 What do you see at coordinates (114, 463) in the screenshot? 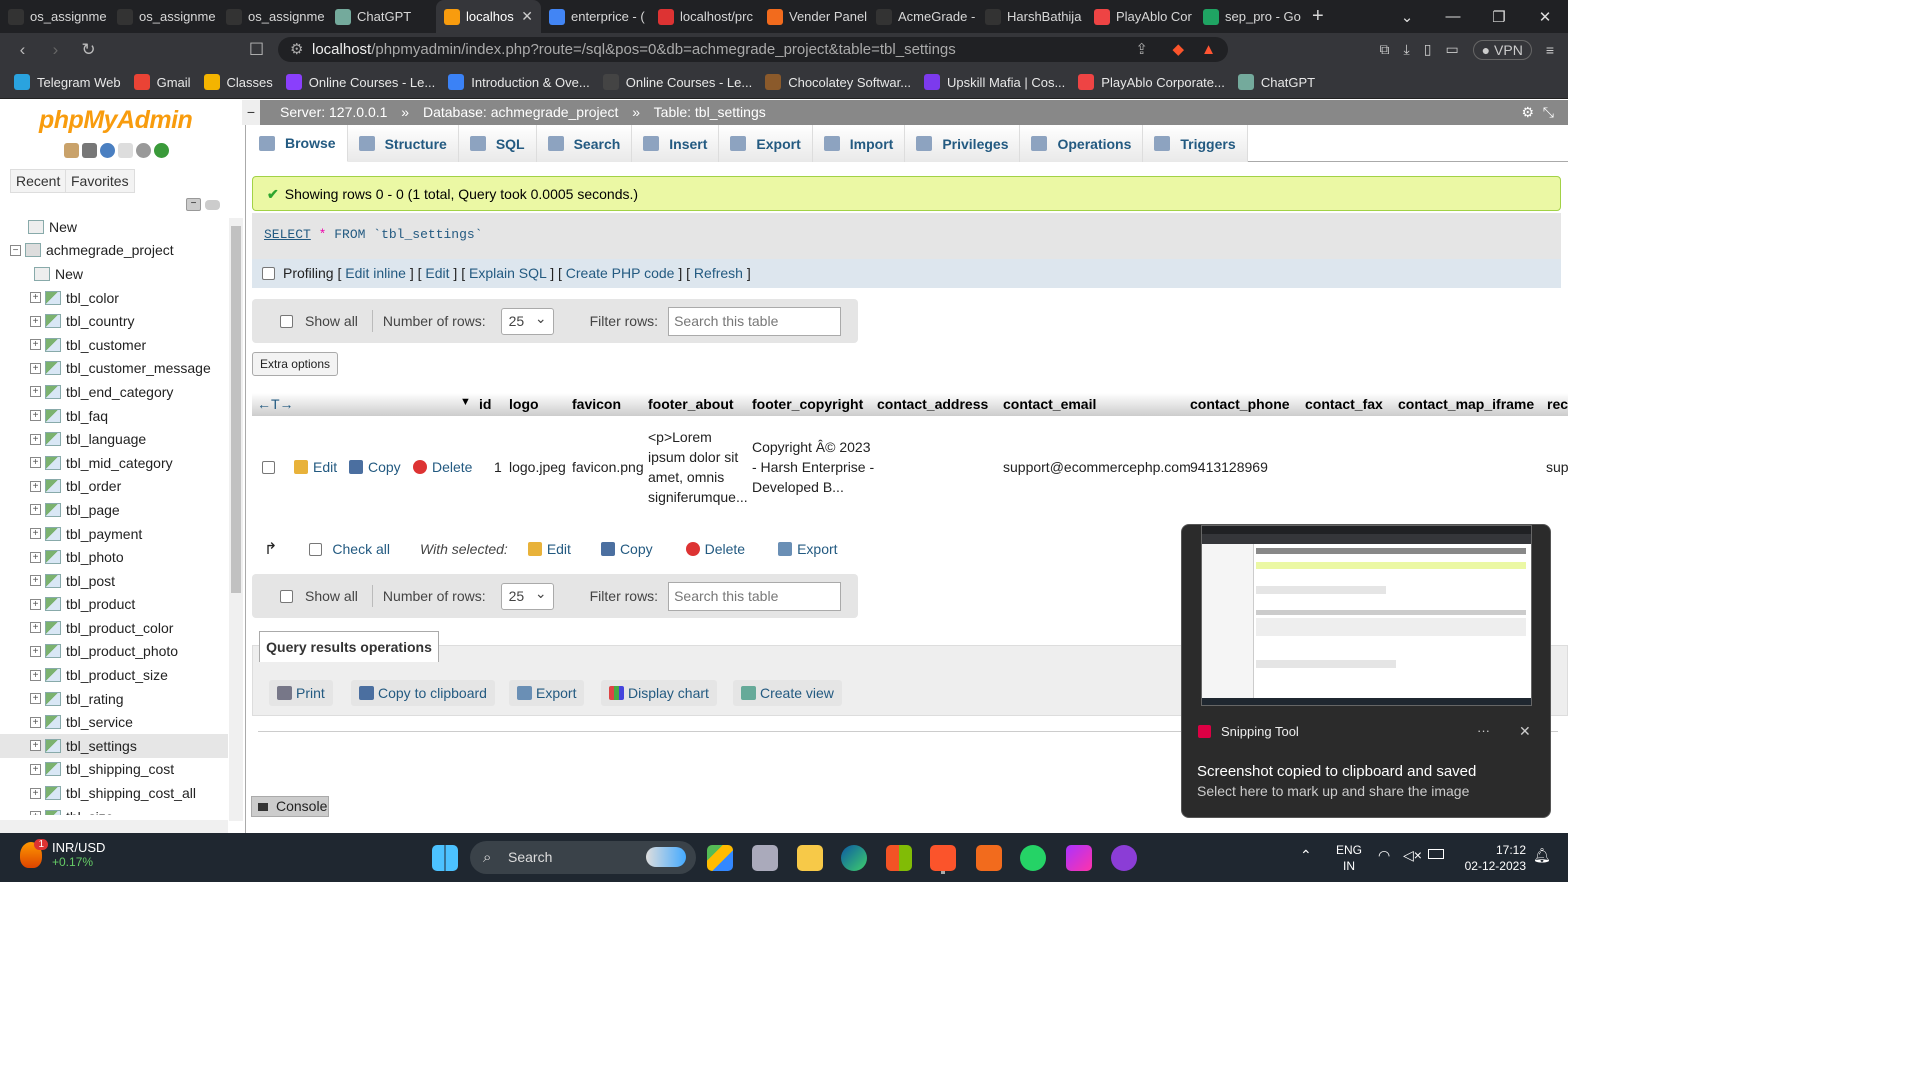
I see `tree-table-item: + tbl_mid_category` at bounding box center [114, 463].